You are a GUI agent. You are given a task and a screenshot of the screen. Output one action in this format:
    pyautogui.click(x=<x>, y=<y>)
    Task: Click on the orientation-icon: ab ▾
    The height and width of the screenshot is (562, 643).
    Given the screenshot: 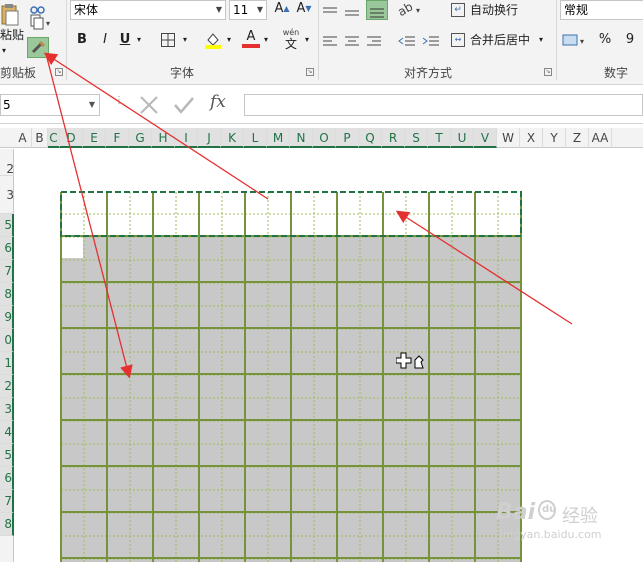 What is the action you would take?
    pyautogui.click(x=410, y=10)
    